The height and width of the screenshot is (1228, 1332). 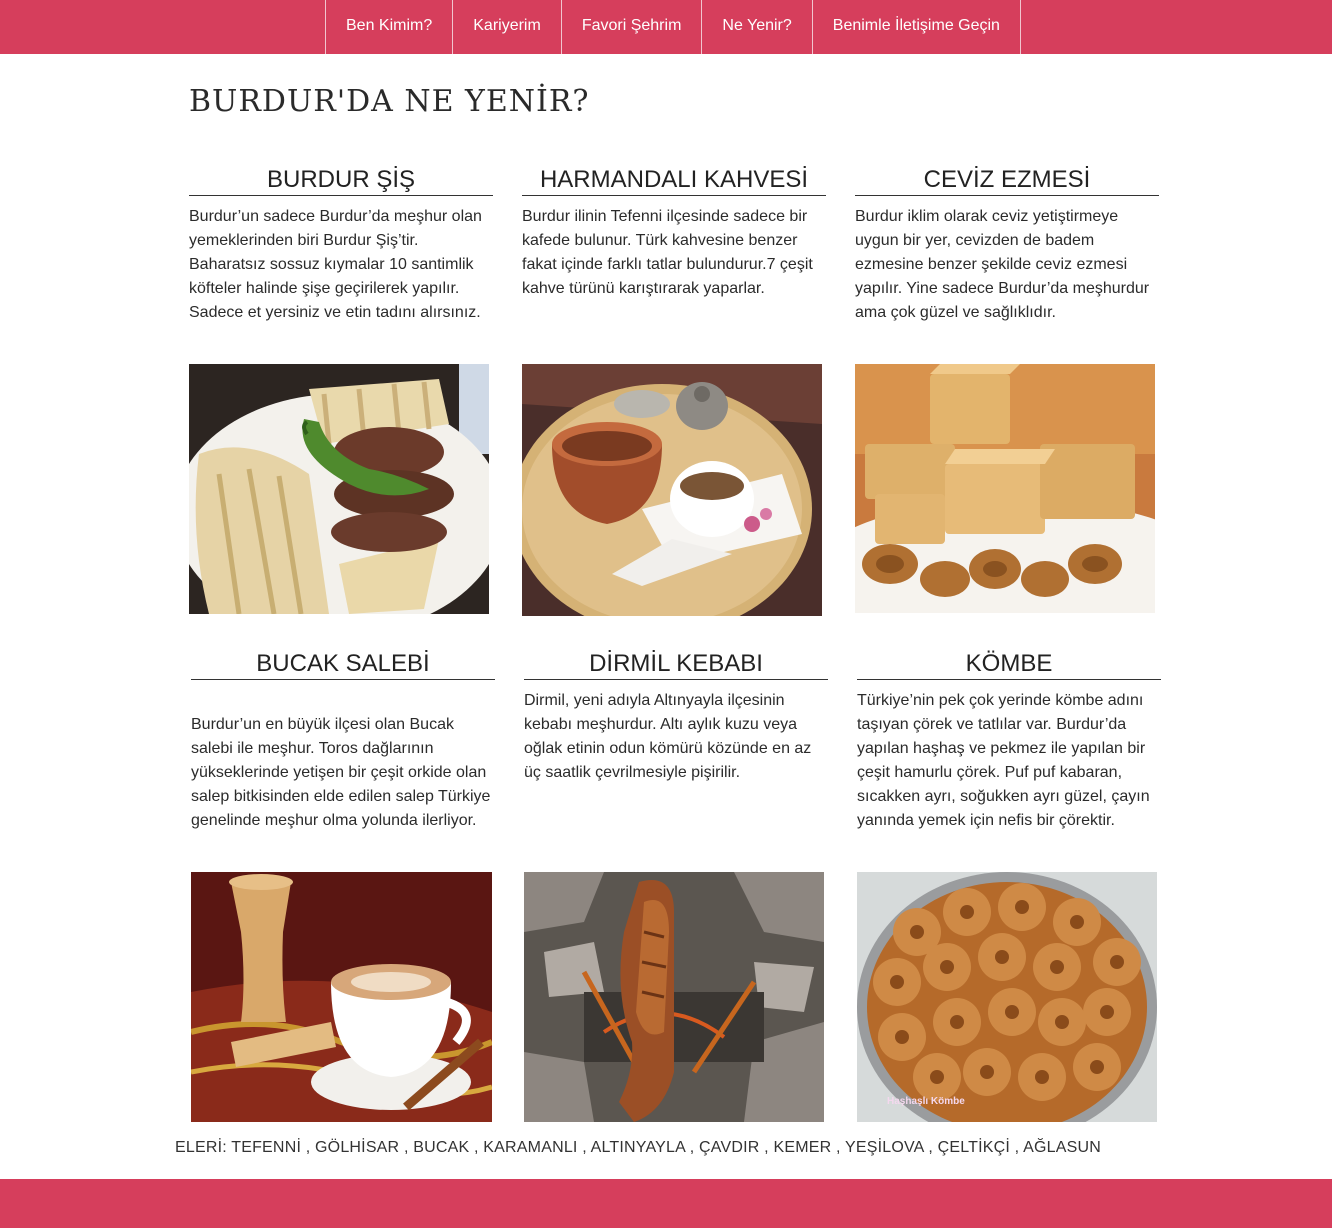 I want to click on nav-item-kariyerim: Kariyerim, so click(x=506, y=27).